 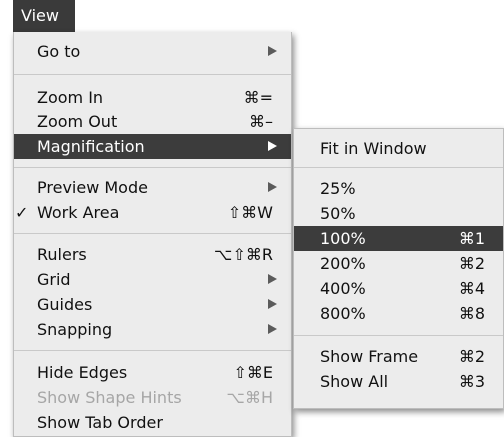 I want to click on menu-item-label: Rulers, so click(x=62, y=254).